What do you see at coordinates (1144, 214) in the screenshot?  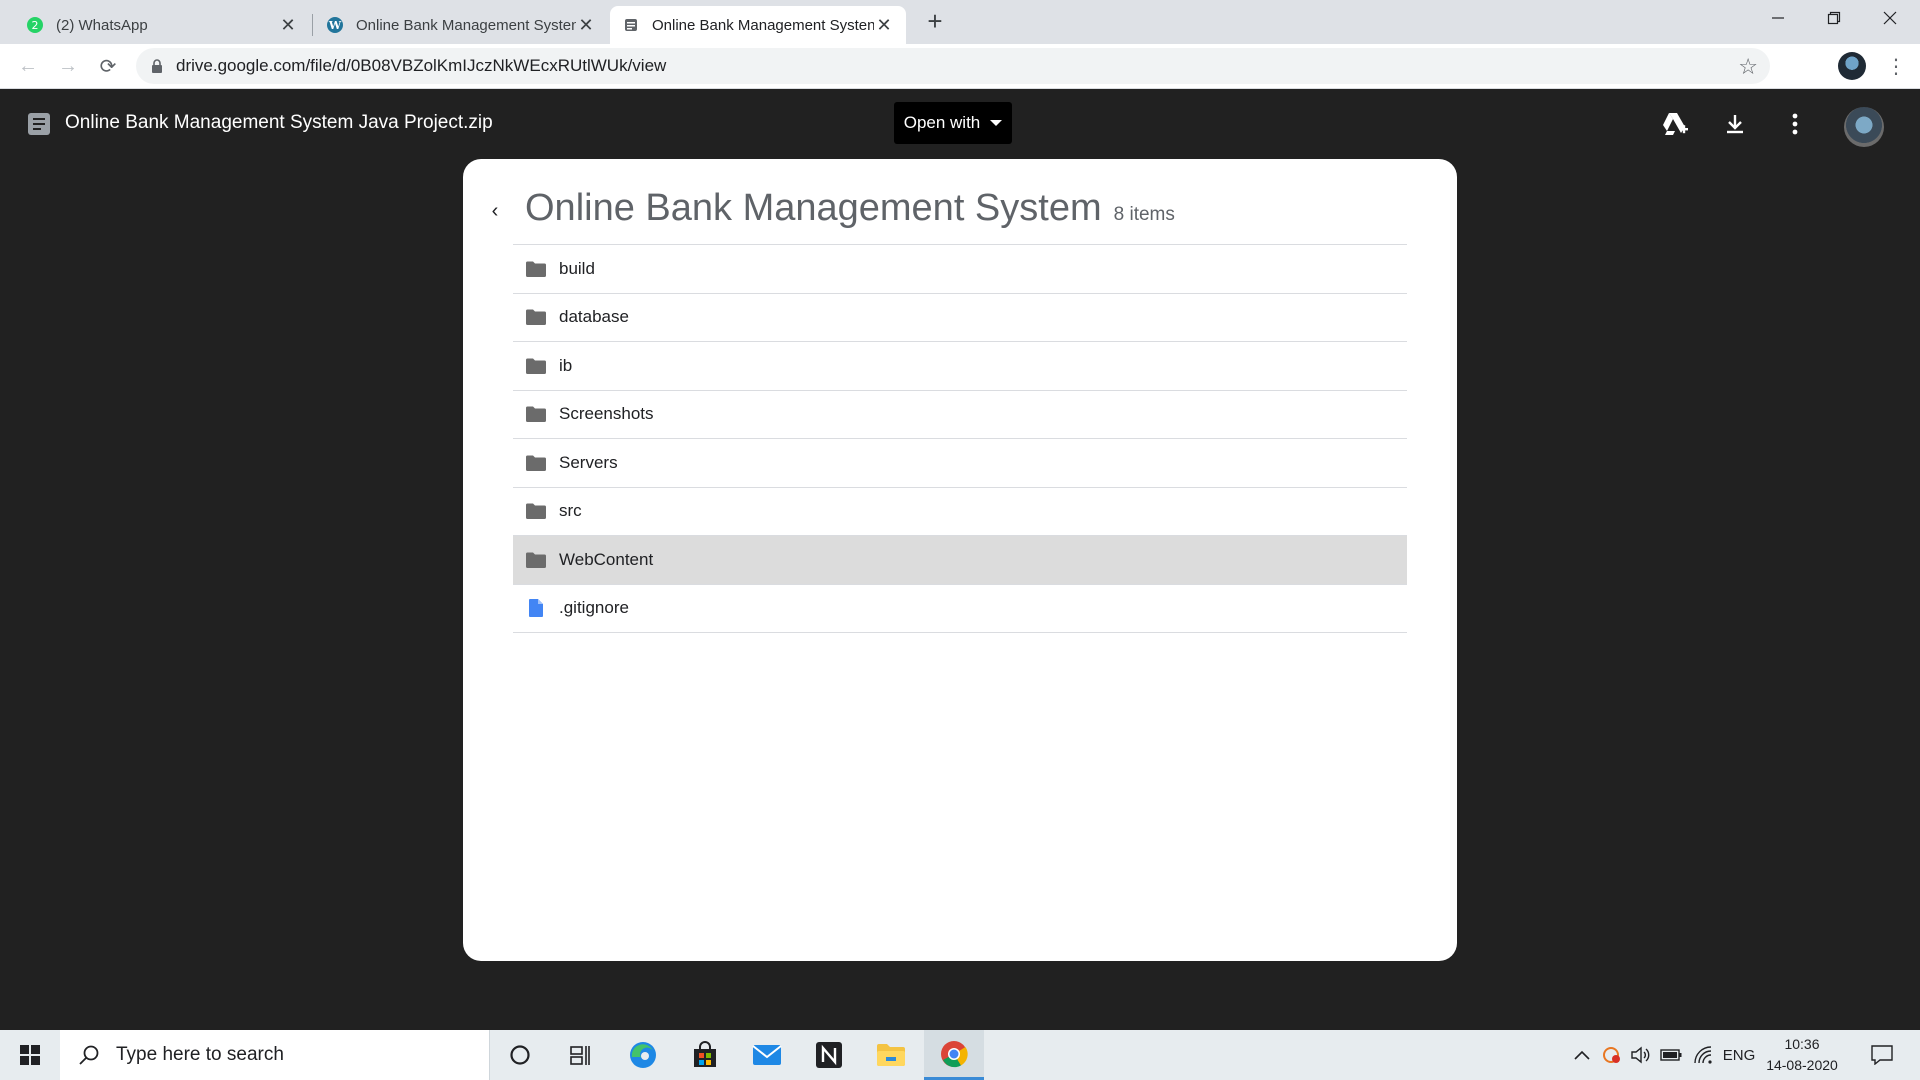 I see `item-count: 8 items` at bounding box center [1144, 214].